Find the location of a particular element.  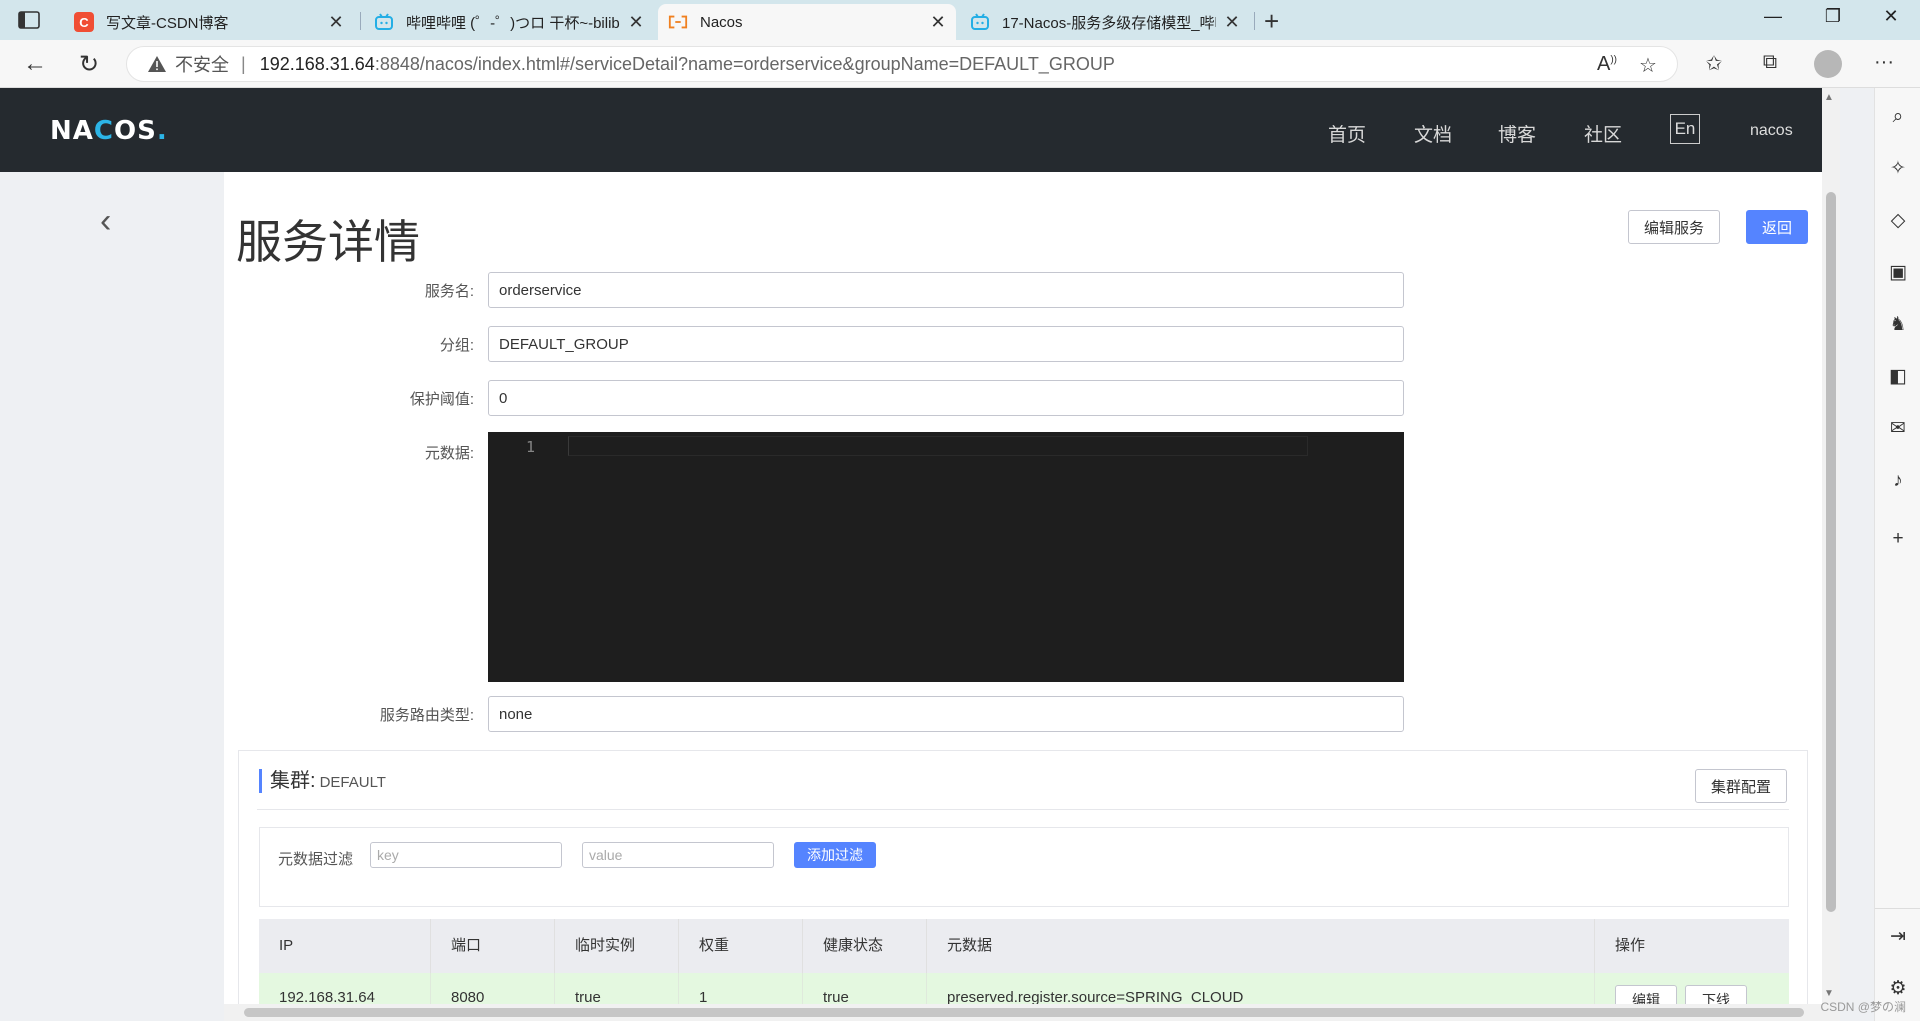

favorites-icon: ✩ is located at coordinates (1714, 63).